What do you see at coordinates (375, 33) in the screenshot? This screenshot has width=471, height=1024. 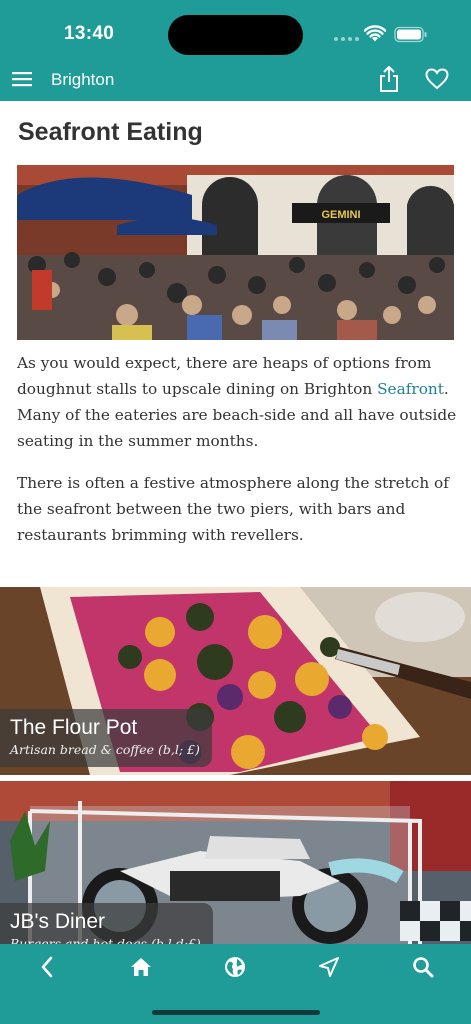 I see `wifi-icon` at bounding box center [375, 33].